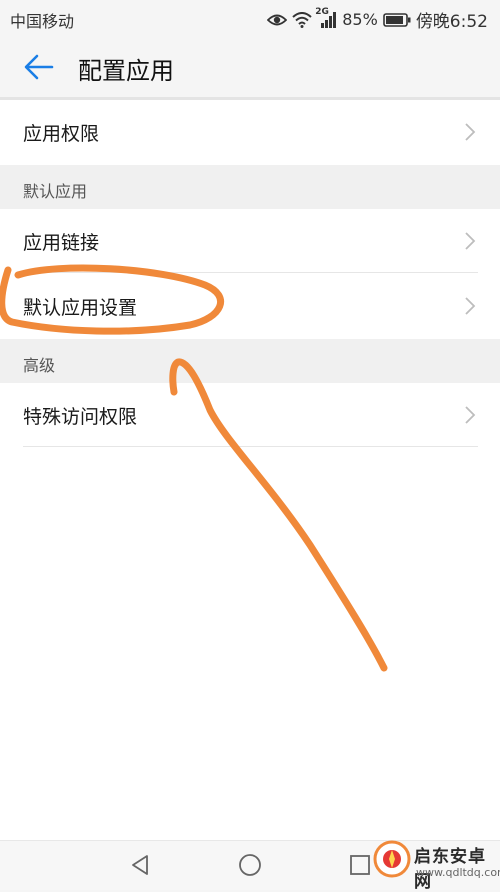  Describe the element at coordinates (322, 11) in the screenshot. I see `network-type: 2G` at that location.